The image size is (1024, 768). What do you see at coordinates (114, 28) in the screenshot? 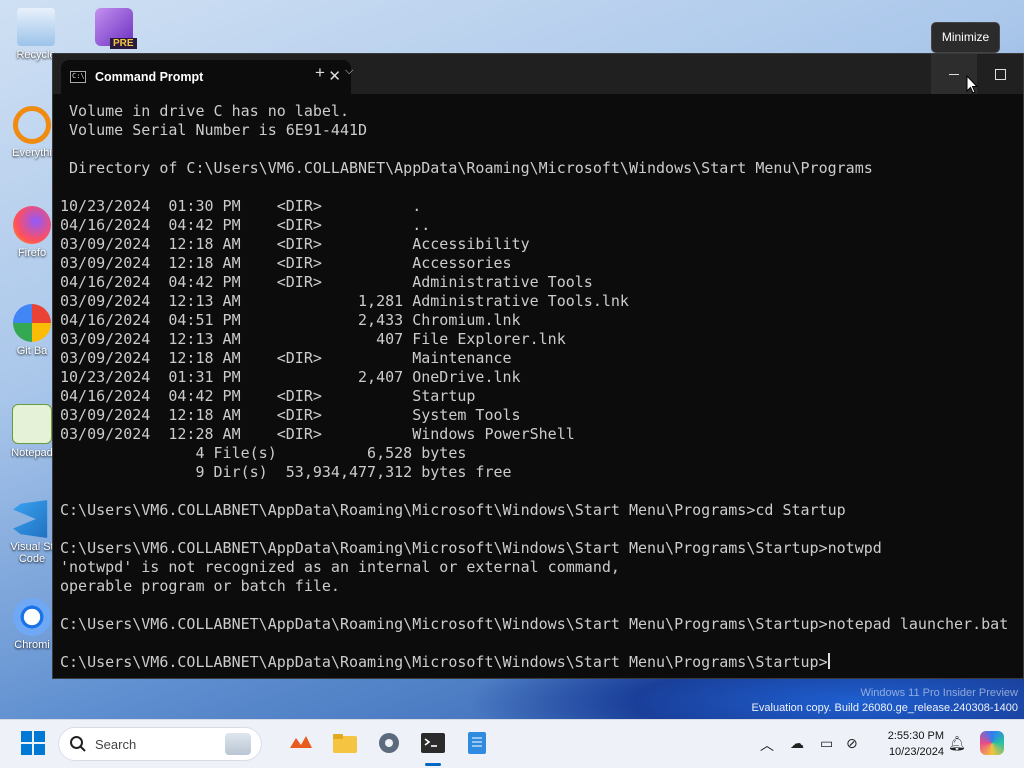
I see `desktop-icon-vs-preview: PRE` at bounding box center [114, 28].